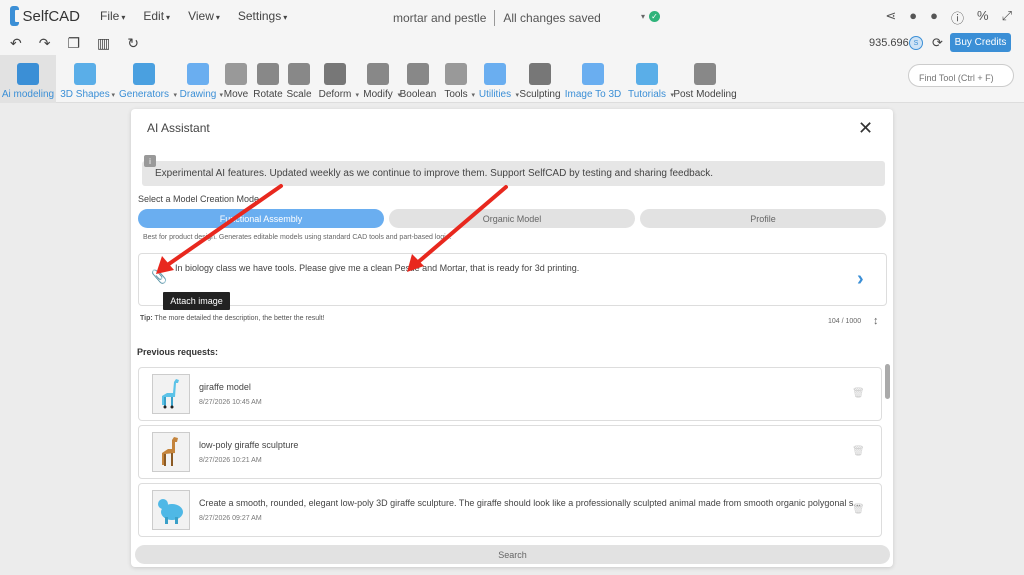 The image size is (1024, 575). What do you see at coordinates (73, 43) in the screenshot?
I see `copy-icon: ❐` at bounding box center [73, 43].